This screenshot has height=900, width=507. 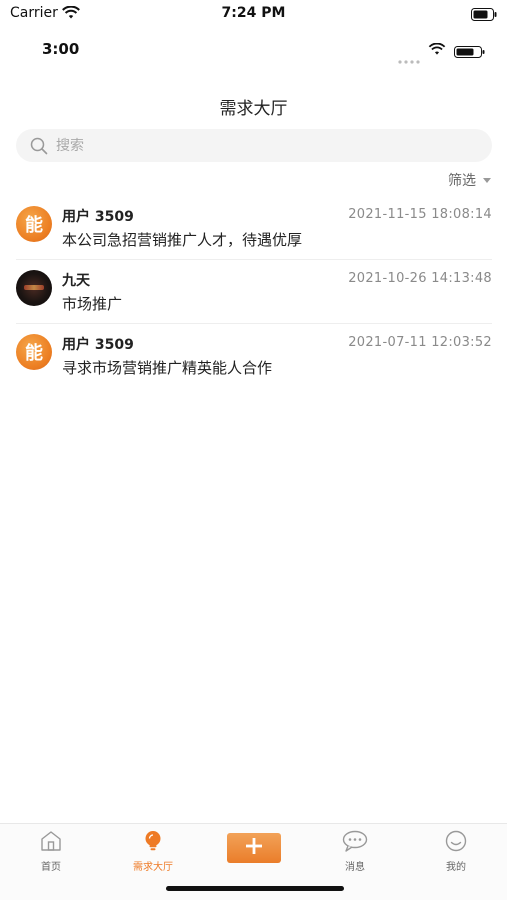 I want to click on filter-button: 筛选, so click(x=469, y=180).